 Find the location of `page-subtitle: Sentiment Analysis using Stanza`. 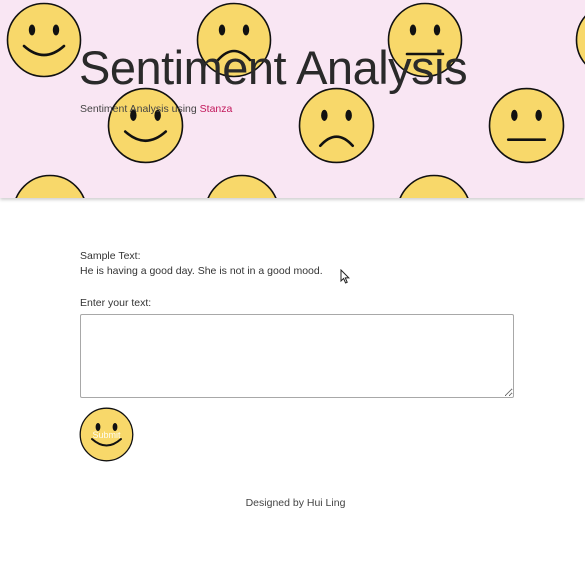

page-subtitle: Sentiment Analysis using Stanza is located at coordinates (156, 109).